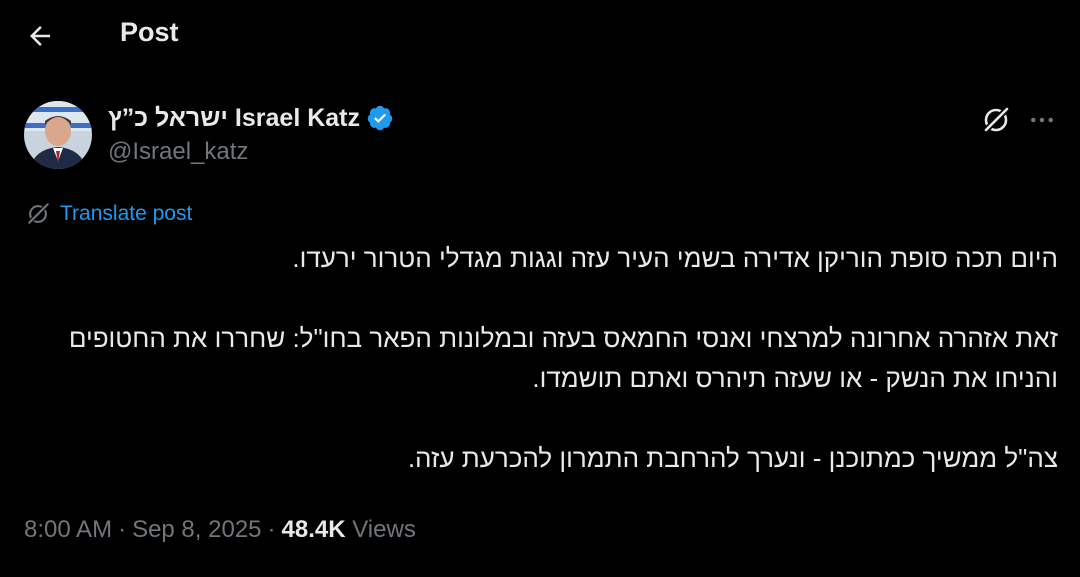  What do you see at coordinates (384, 529) in the screenshot?
I see `views-label: Views` at bounding box center [384, 529].